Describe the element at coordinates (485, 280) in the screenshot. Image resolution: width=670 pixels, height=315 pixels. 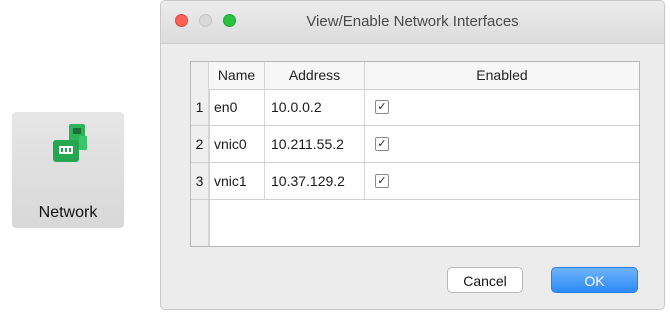
I see `cancel-button: Cancel` at that location.